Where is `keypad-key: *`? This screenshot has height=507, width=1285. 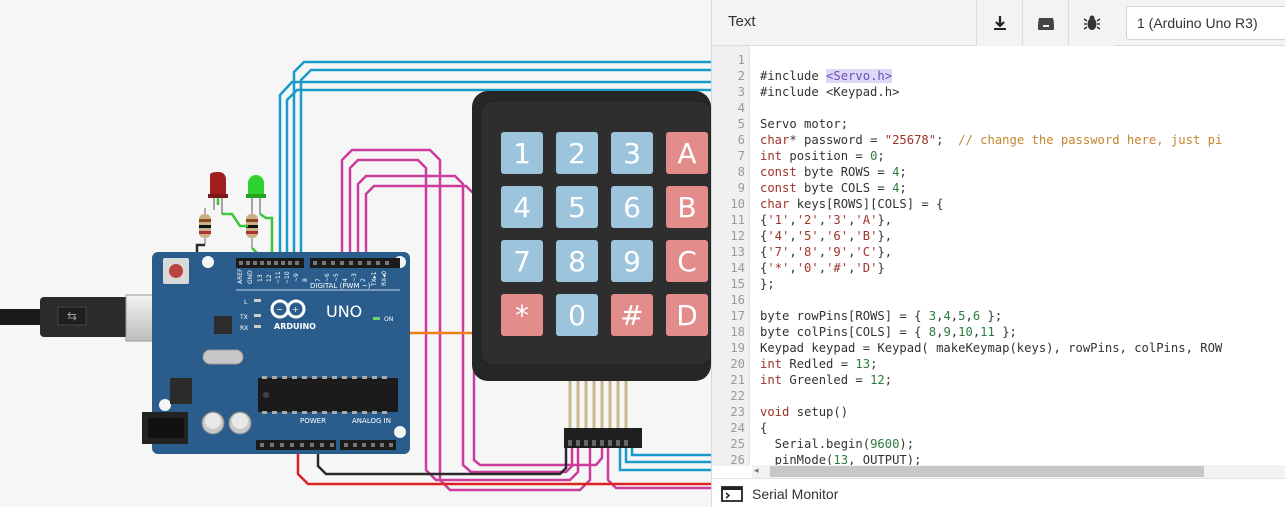
keypad-key: * is located at coordinates (522, 315).